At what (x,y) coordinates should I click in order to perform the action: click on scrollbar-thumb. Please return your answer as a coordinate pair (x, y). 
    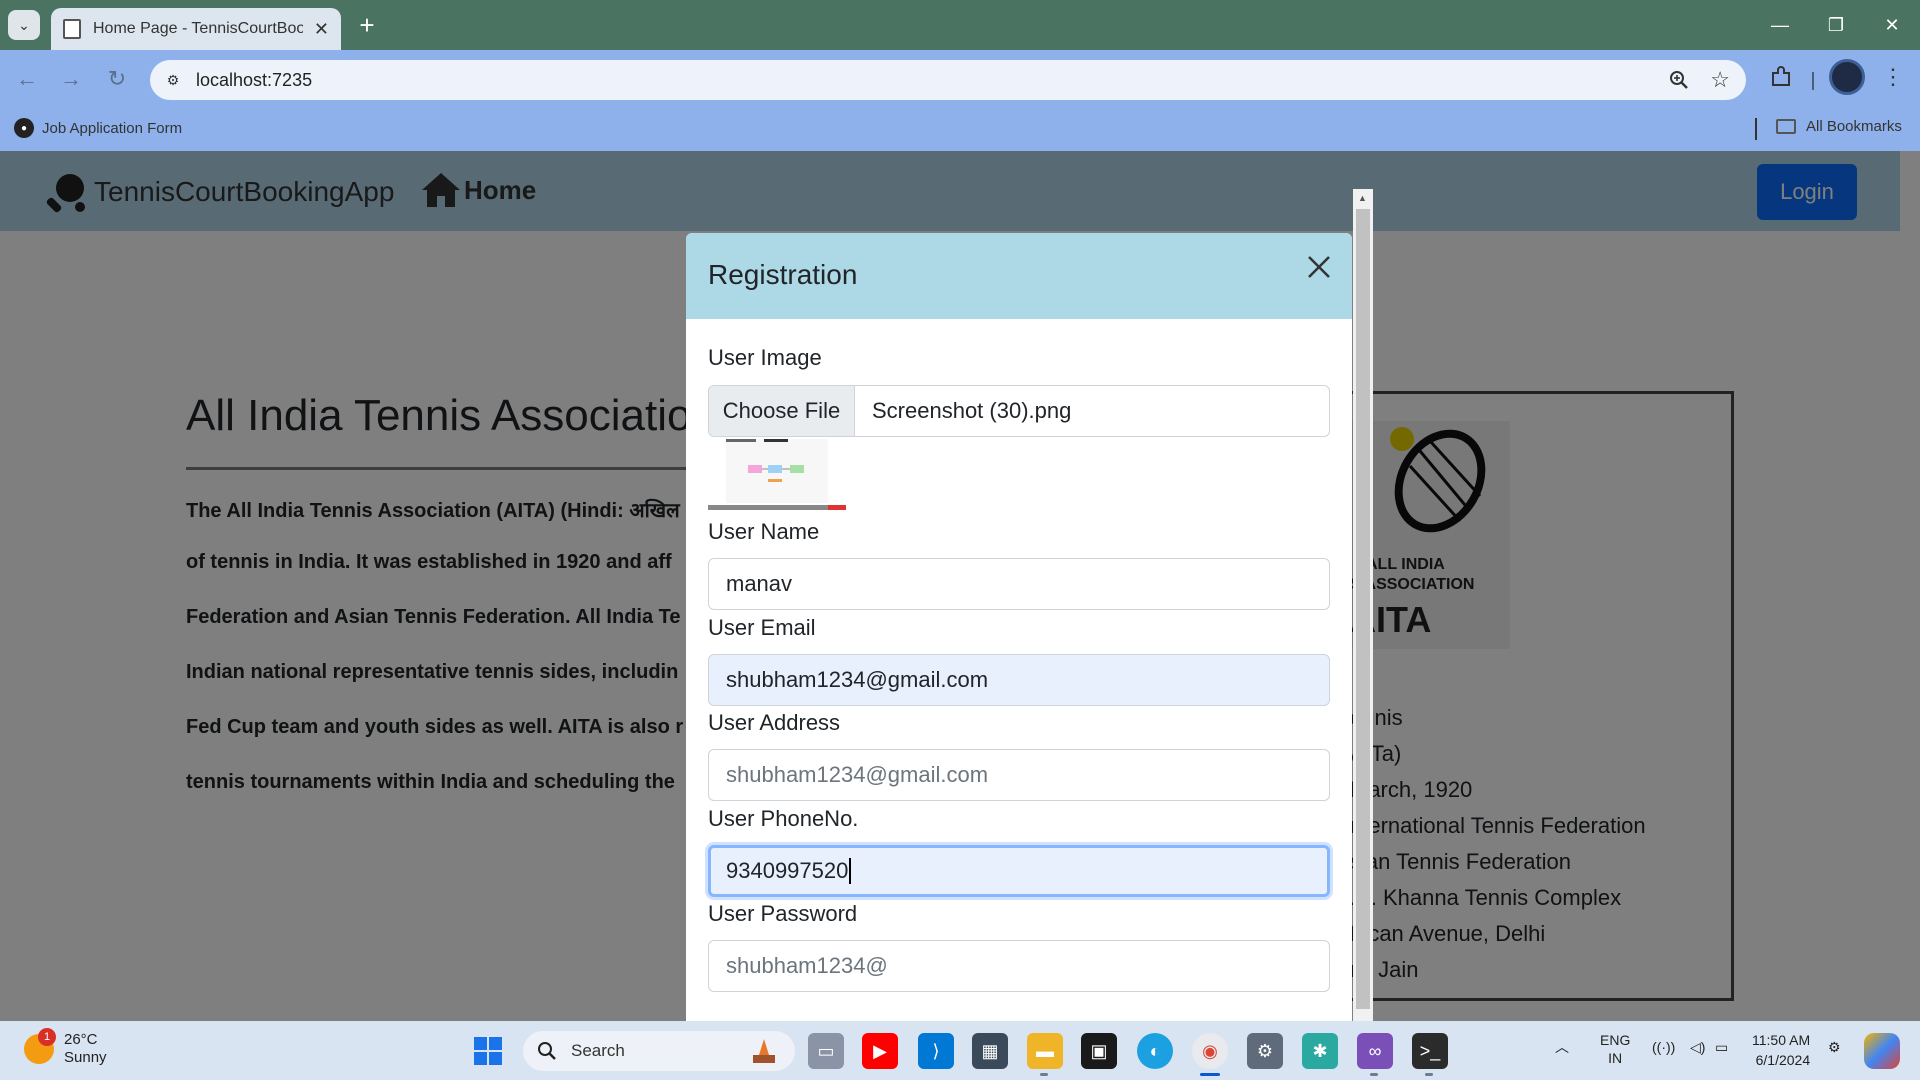
    Looking at the image, I should click on (1363, 609).